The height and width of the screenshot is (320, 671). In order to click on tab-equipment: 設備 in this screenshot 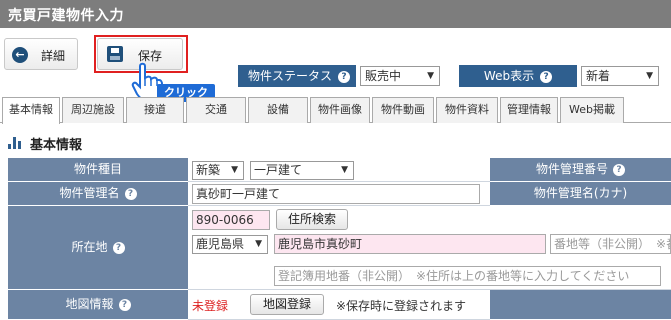, I will do `click(278, 110)`.